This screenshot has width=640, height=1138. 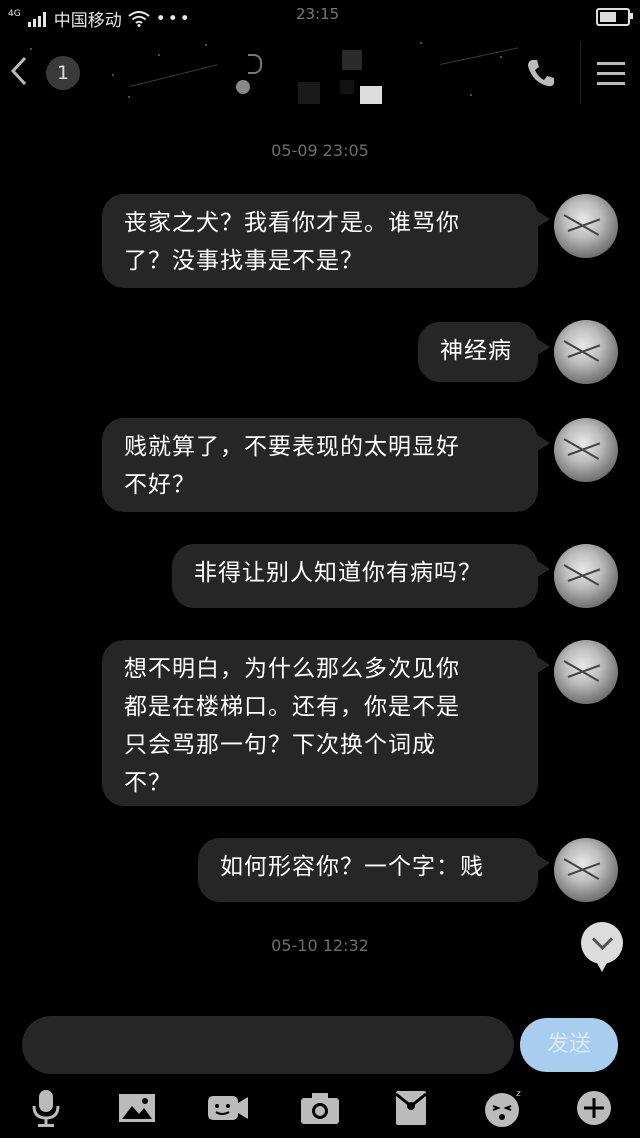 What do you see at coordinates (320, 150) in the screenshot?
I see `timestamp-1: 05-09 23:05` at bounding box center [320, 150].